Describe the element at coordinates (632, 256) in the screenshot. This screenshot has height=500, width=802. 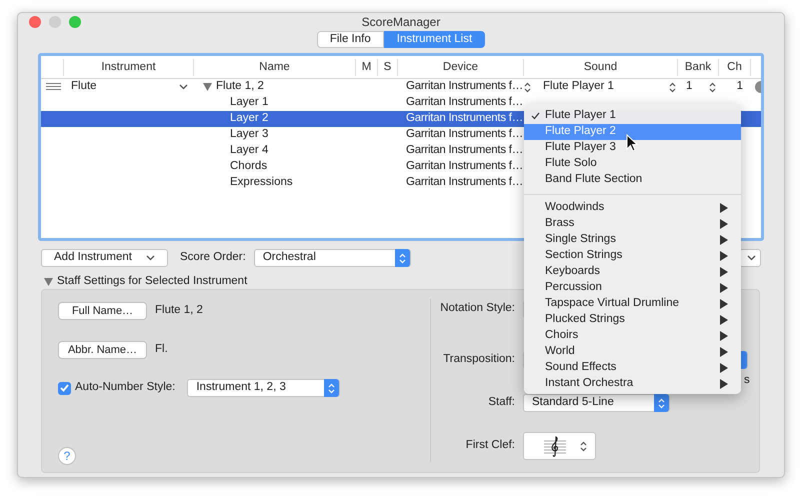
I see `menu-item: Section Strings` at that location.